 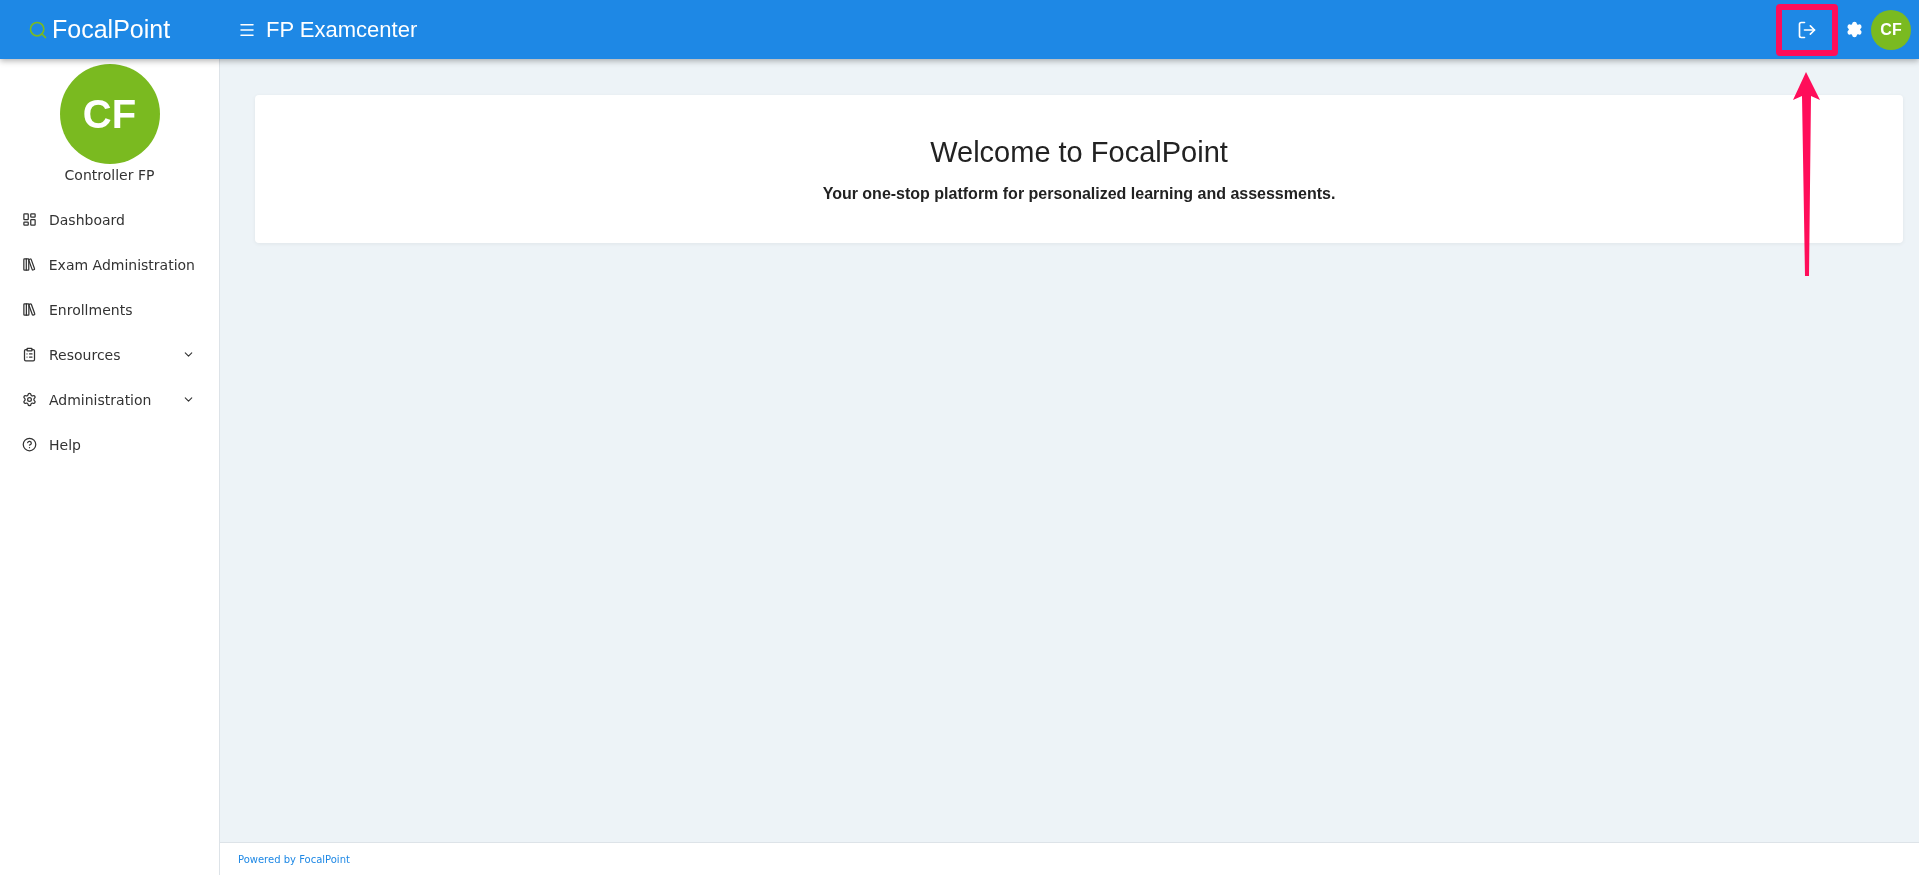 What do you see at coordinates (29, 354) in the screenshot?
I see `clipboard-icon` at bounding box center [29, 354].